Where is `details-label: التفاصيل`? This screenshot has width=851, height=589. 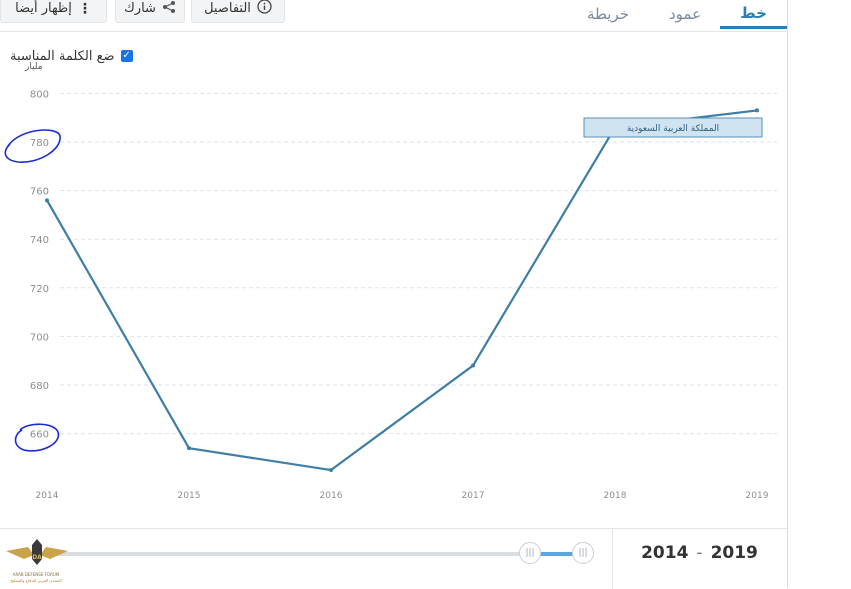
details-label: التفاصيل is located at coordinates (227, 8).